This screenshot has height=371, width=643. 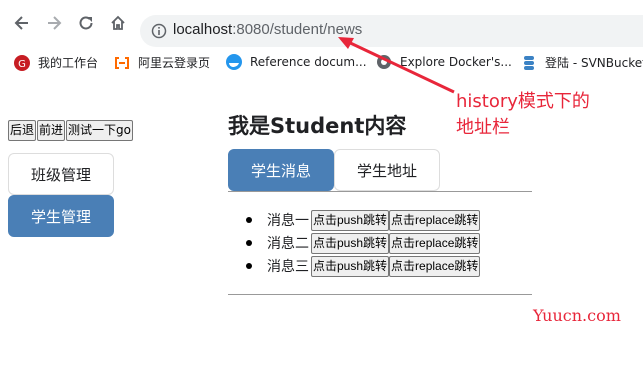 I want to click on watermark: Yuucn.com, so click(x=577, y=315).